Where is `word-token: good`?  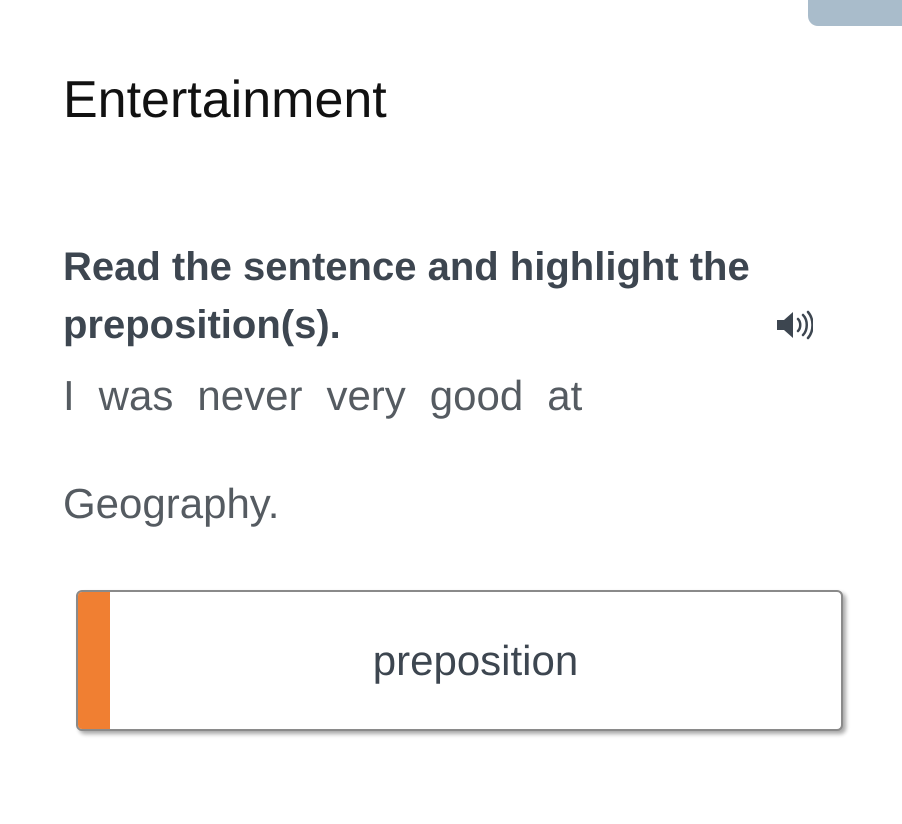 word-token: good is located at coordinates (477, 396).